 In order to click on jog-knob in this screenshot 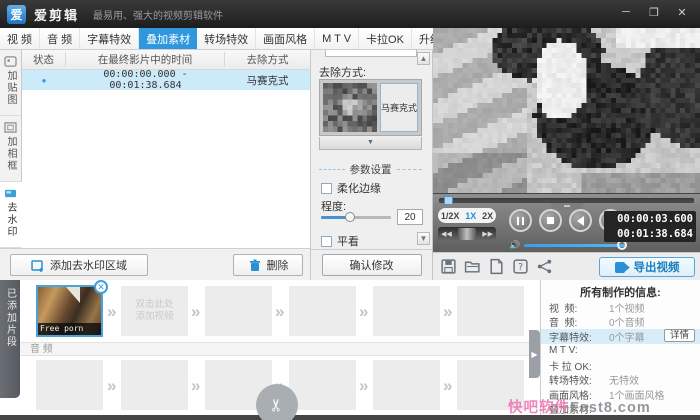, I will do `click(467, 234)`.